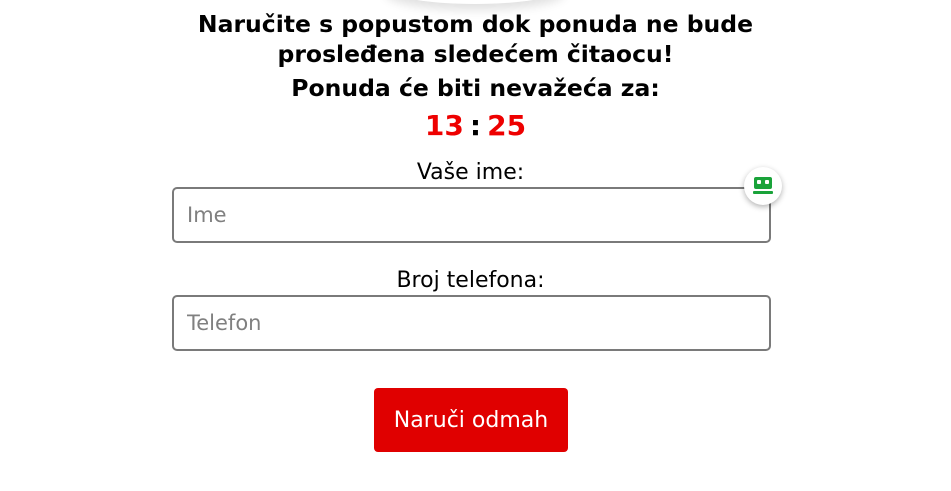 Image resolution: width=951 pixels, height=491 pixels. Describe the element at coordinates (444, 125) in the screenshot. I see `timer-minutes: 13` at that location.